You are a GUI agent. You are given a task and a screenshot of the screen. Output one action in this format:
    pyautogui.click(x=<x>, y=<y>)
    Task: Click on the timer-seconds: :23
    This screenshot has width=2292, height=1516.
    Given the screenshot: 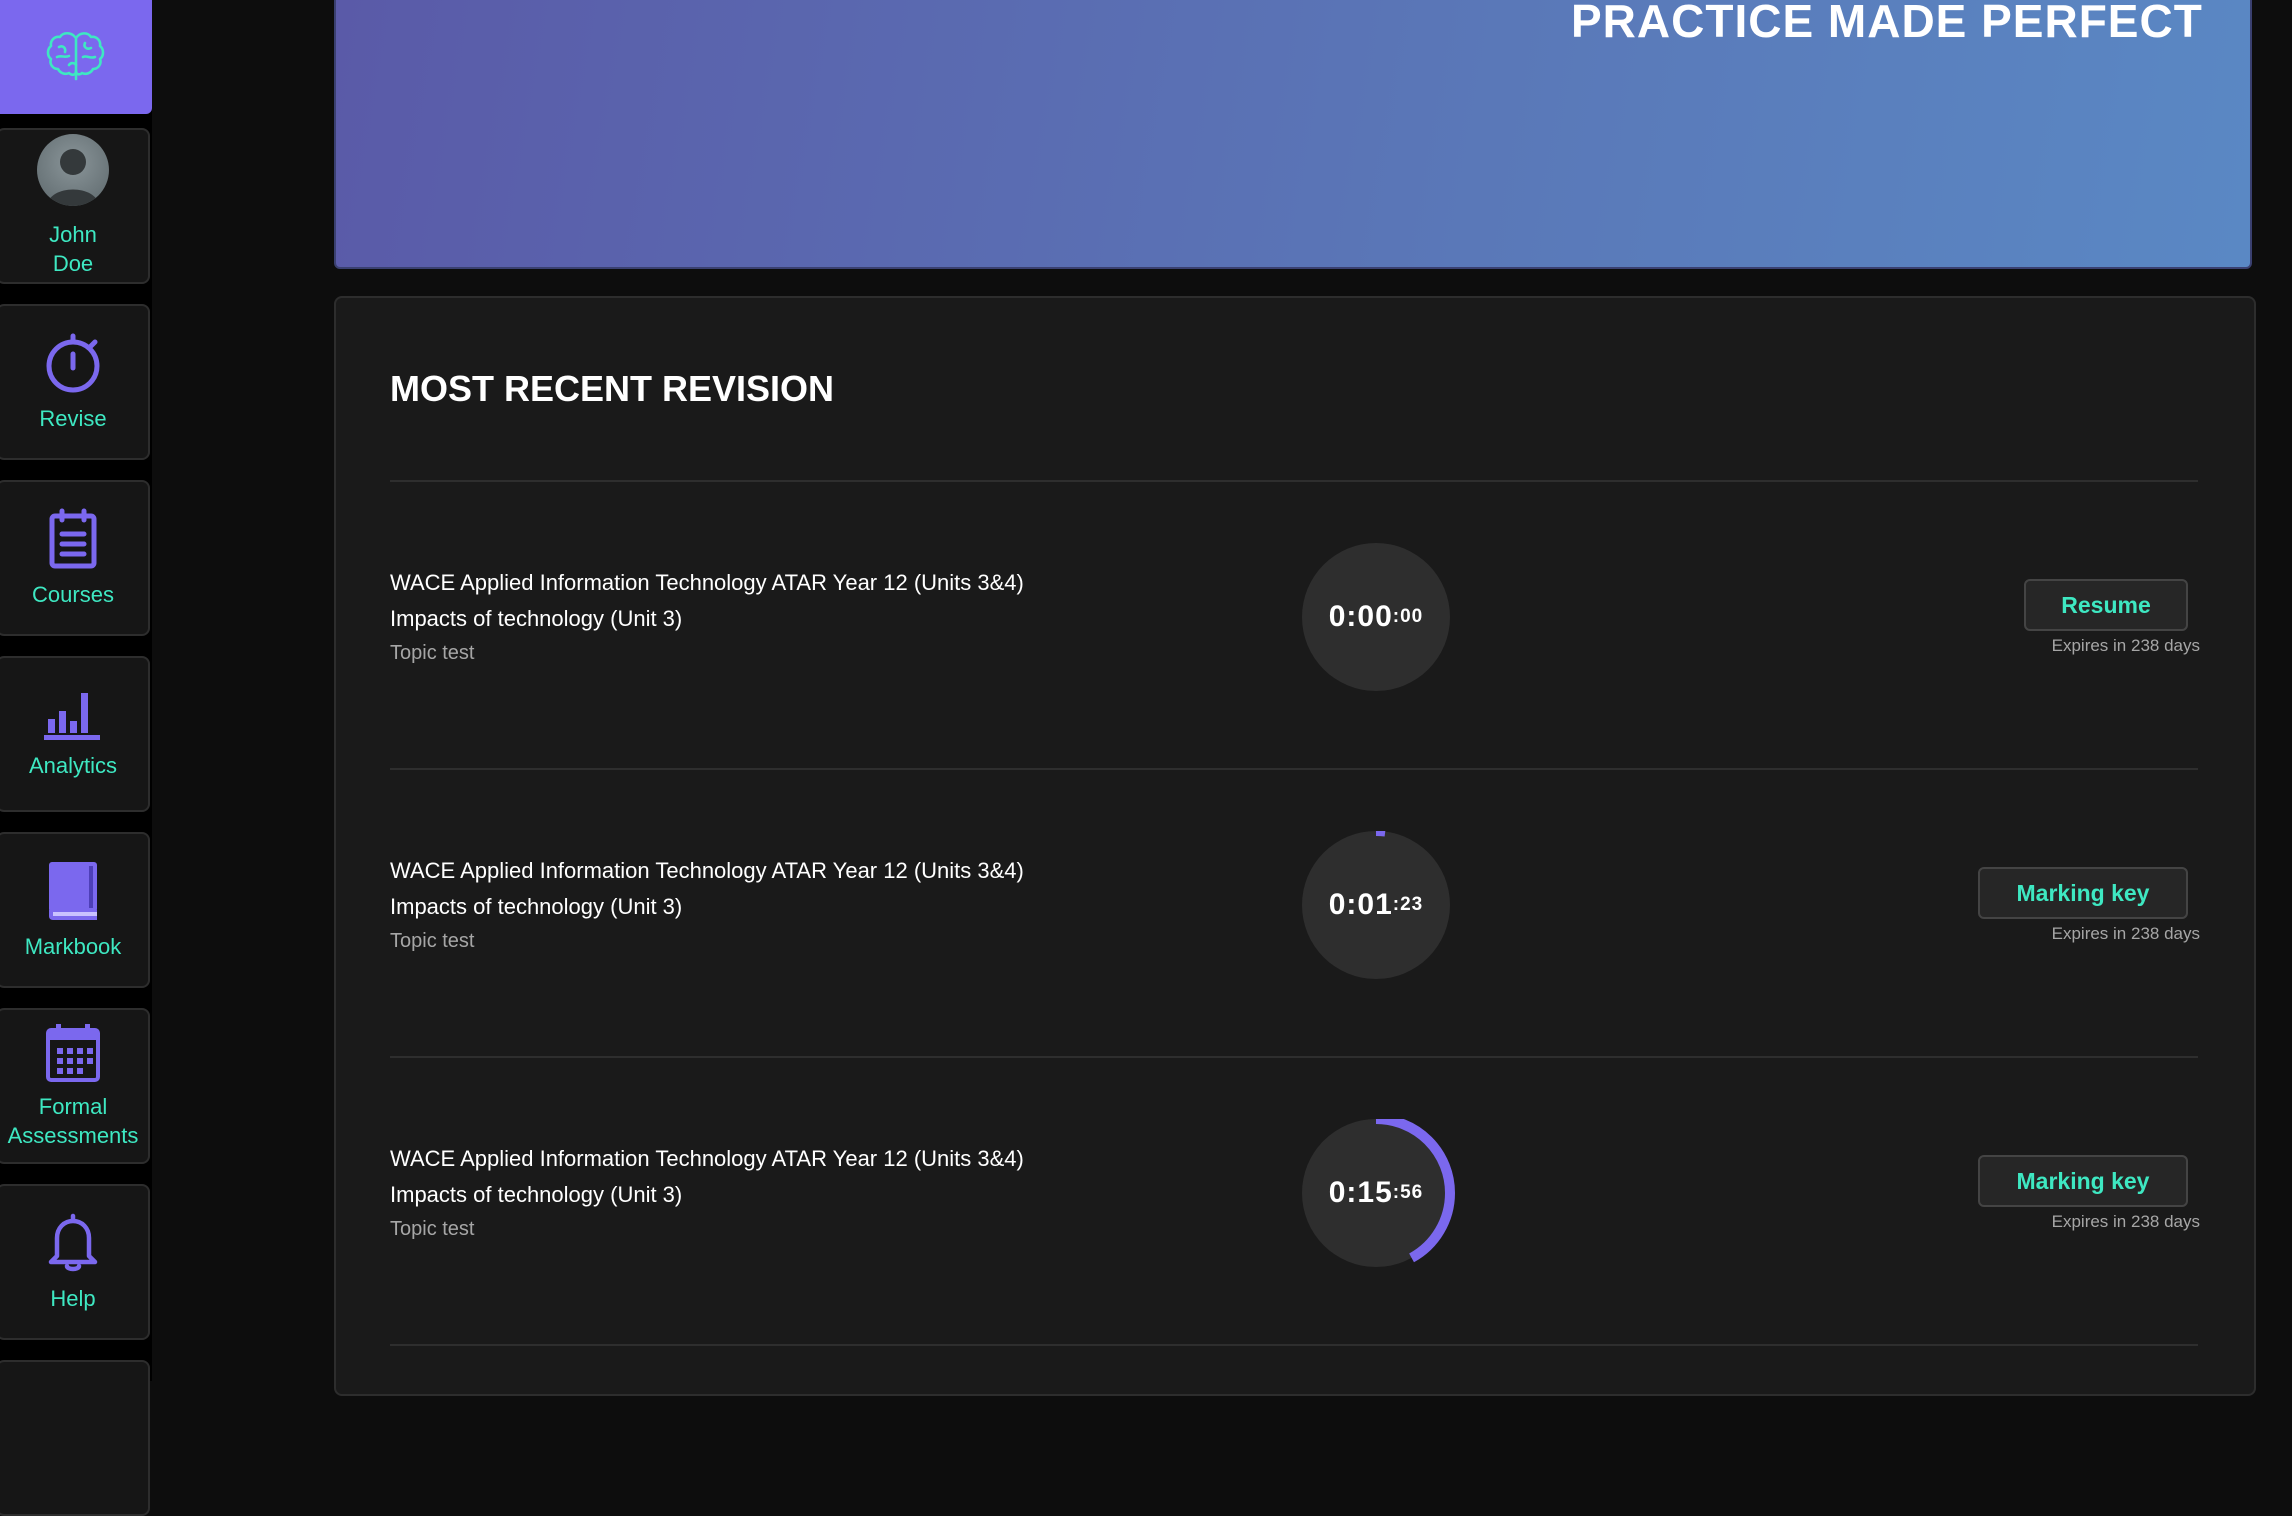 What is the action you would take?
    pyautogui.click(x=1408, y=904)
    